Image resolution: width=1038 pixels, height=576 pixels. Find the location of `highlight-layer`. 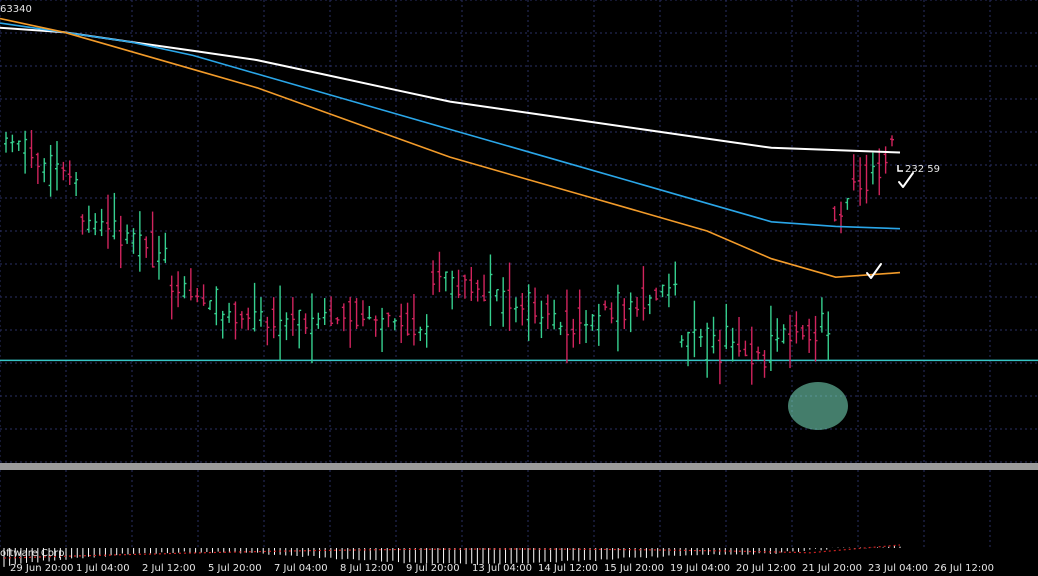

highlight-layer is located at coordinates (818, 406).